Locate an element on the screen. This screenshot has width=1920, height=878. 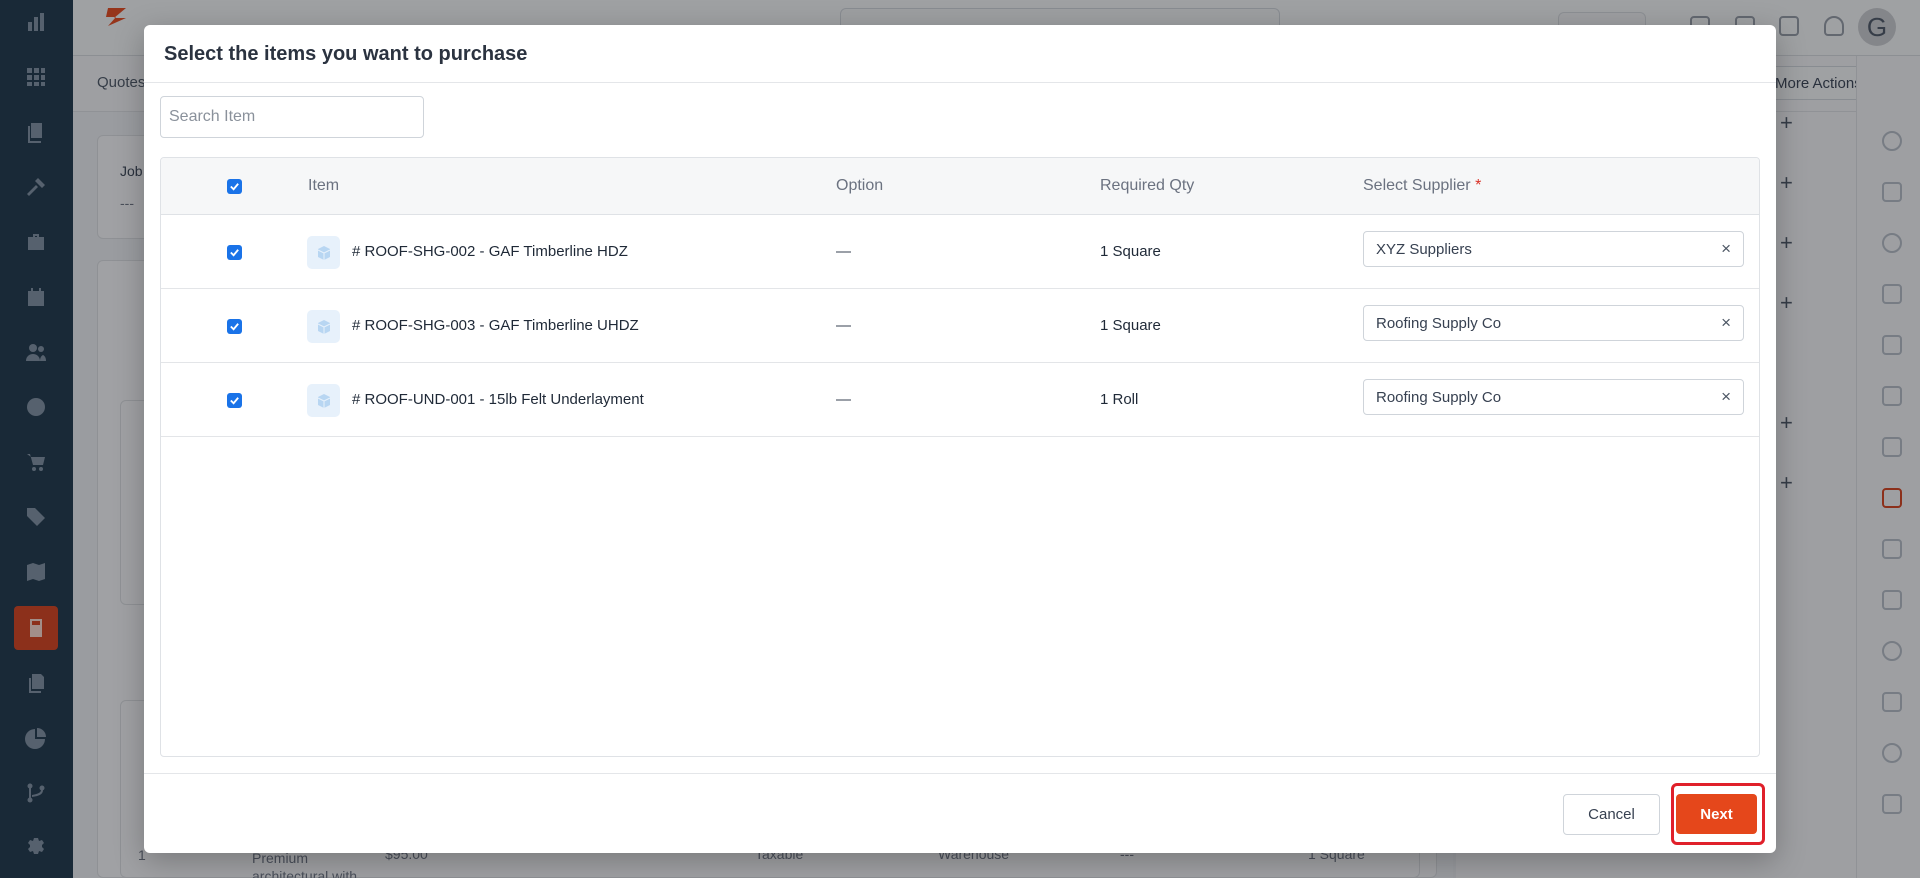
item-name: # ROOF-SHG-002 - GAF Timberline HDZ is located at coordinates (490, 251).